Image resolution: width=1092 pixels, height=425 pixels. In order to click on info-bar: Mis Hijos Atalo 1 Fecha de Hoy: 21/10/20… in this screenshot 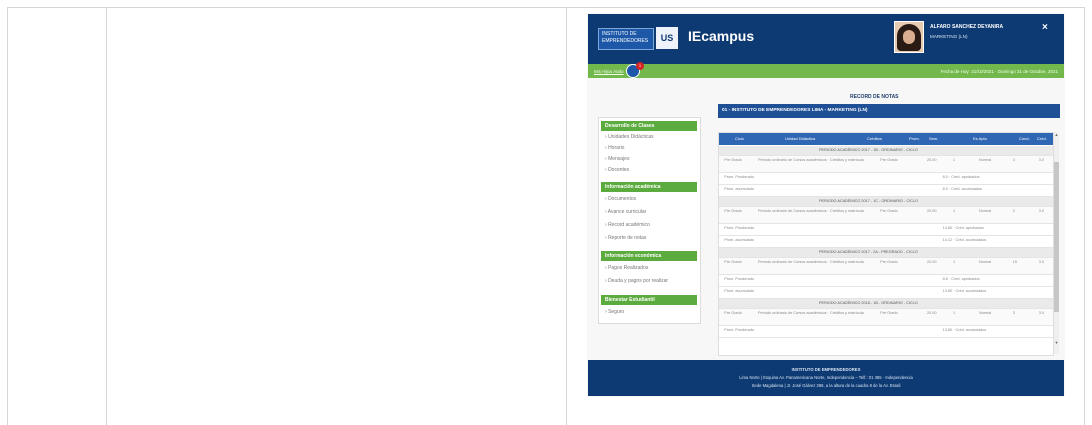, I will do `click(826, 70)`.